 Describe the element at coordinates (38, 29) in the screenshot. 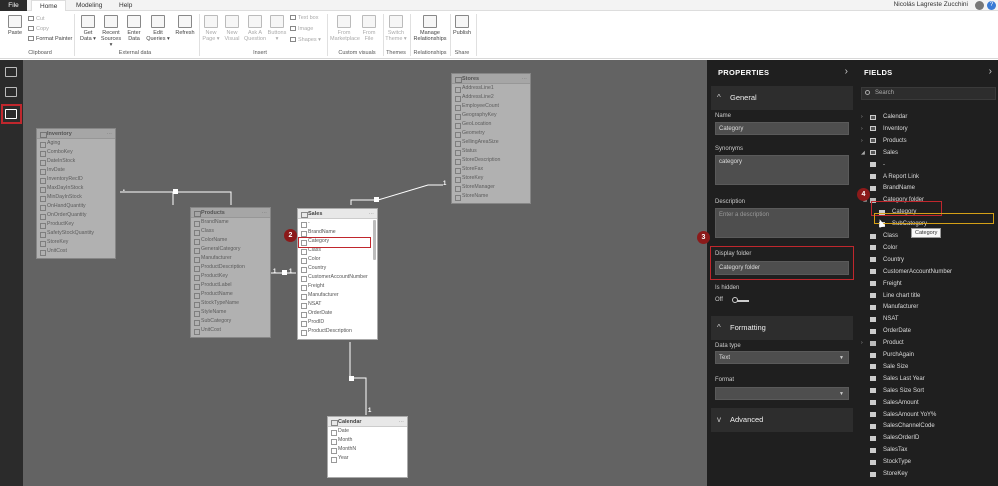

I see `copy-button: Copy` at that location.